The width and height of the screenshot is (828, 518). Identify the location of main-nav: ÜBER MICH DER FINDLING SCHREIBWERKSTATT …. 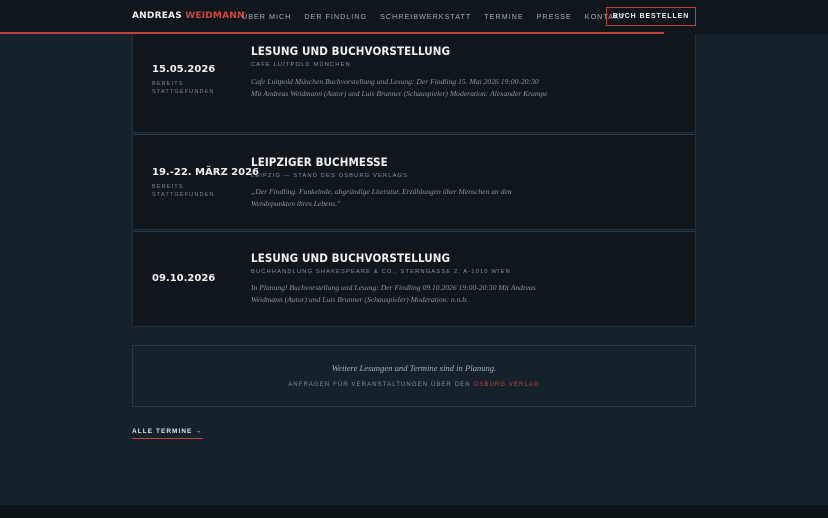
(433, 16).